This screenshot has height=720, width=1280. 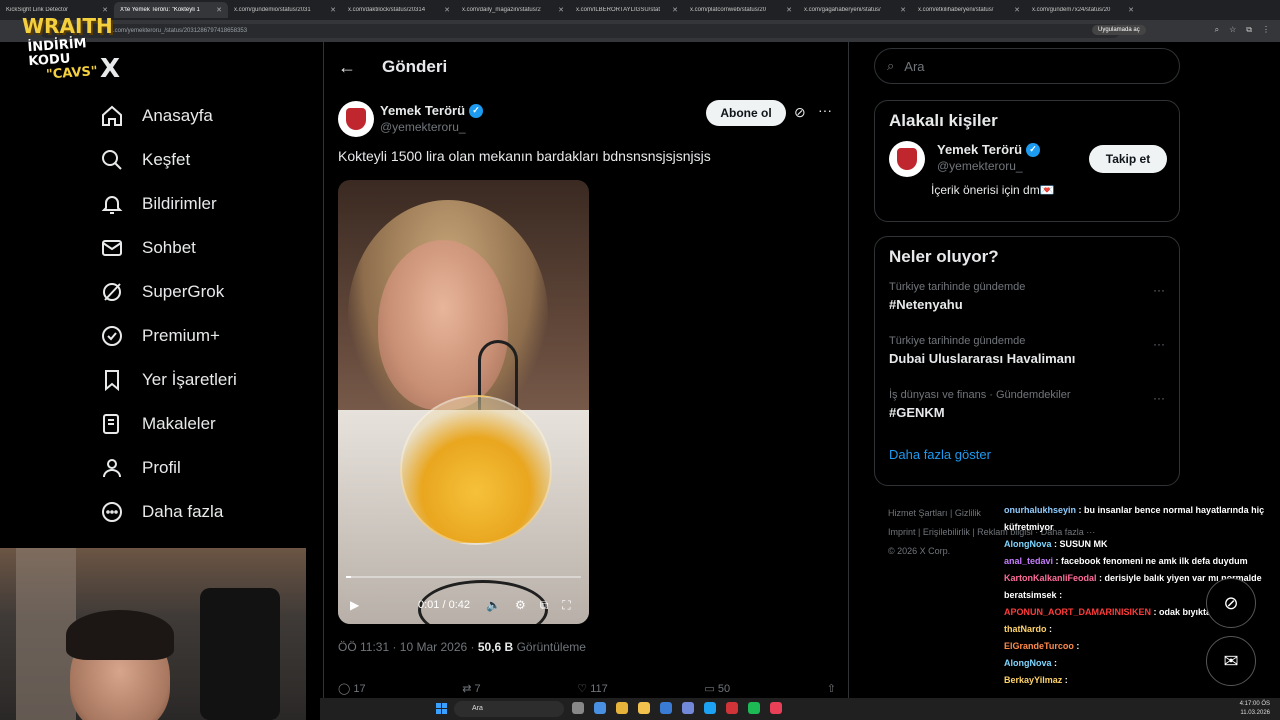 I want to click on repost-button: ⇄ 7, so click(x=471, y=688).